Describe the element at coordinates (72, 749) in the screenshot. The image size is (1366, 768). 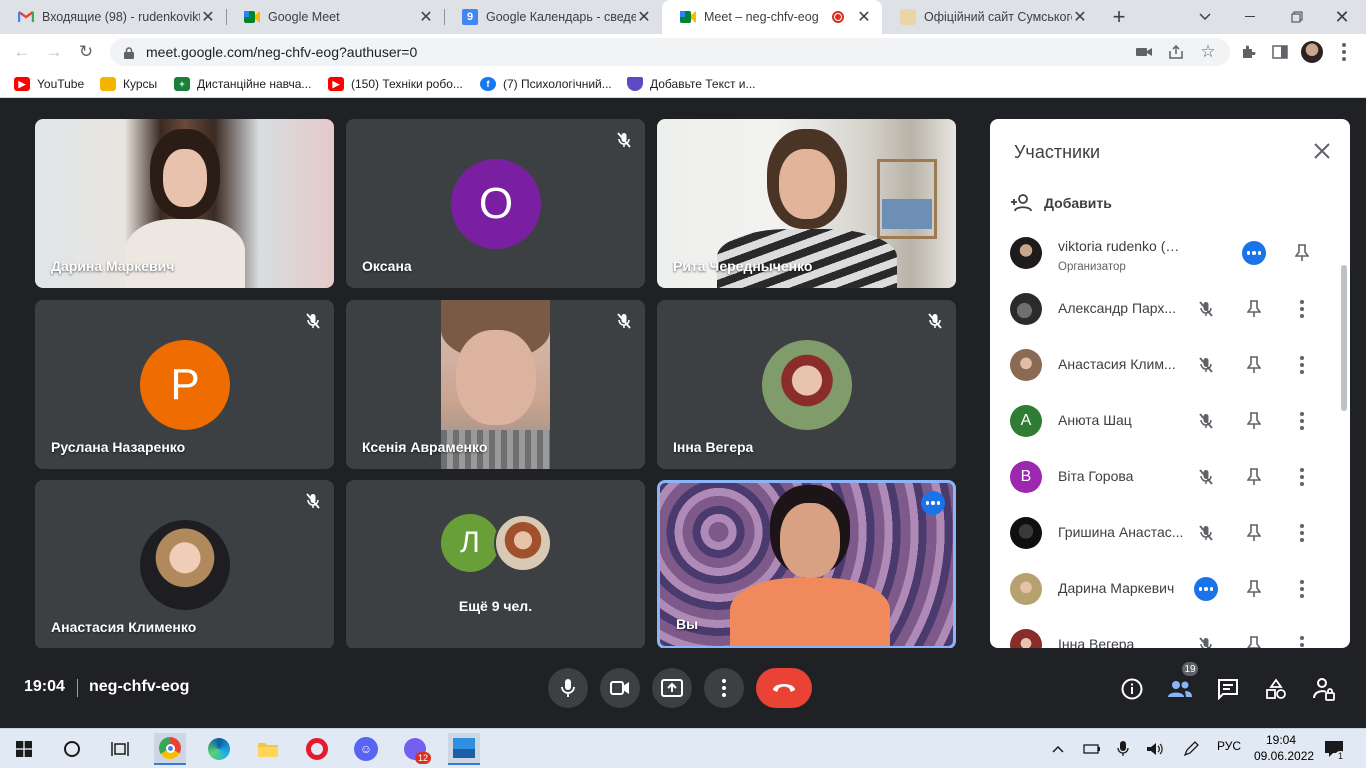
I see `search-icon` at that location.